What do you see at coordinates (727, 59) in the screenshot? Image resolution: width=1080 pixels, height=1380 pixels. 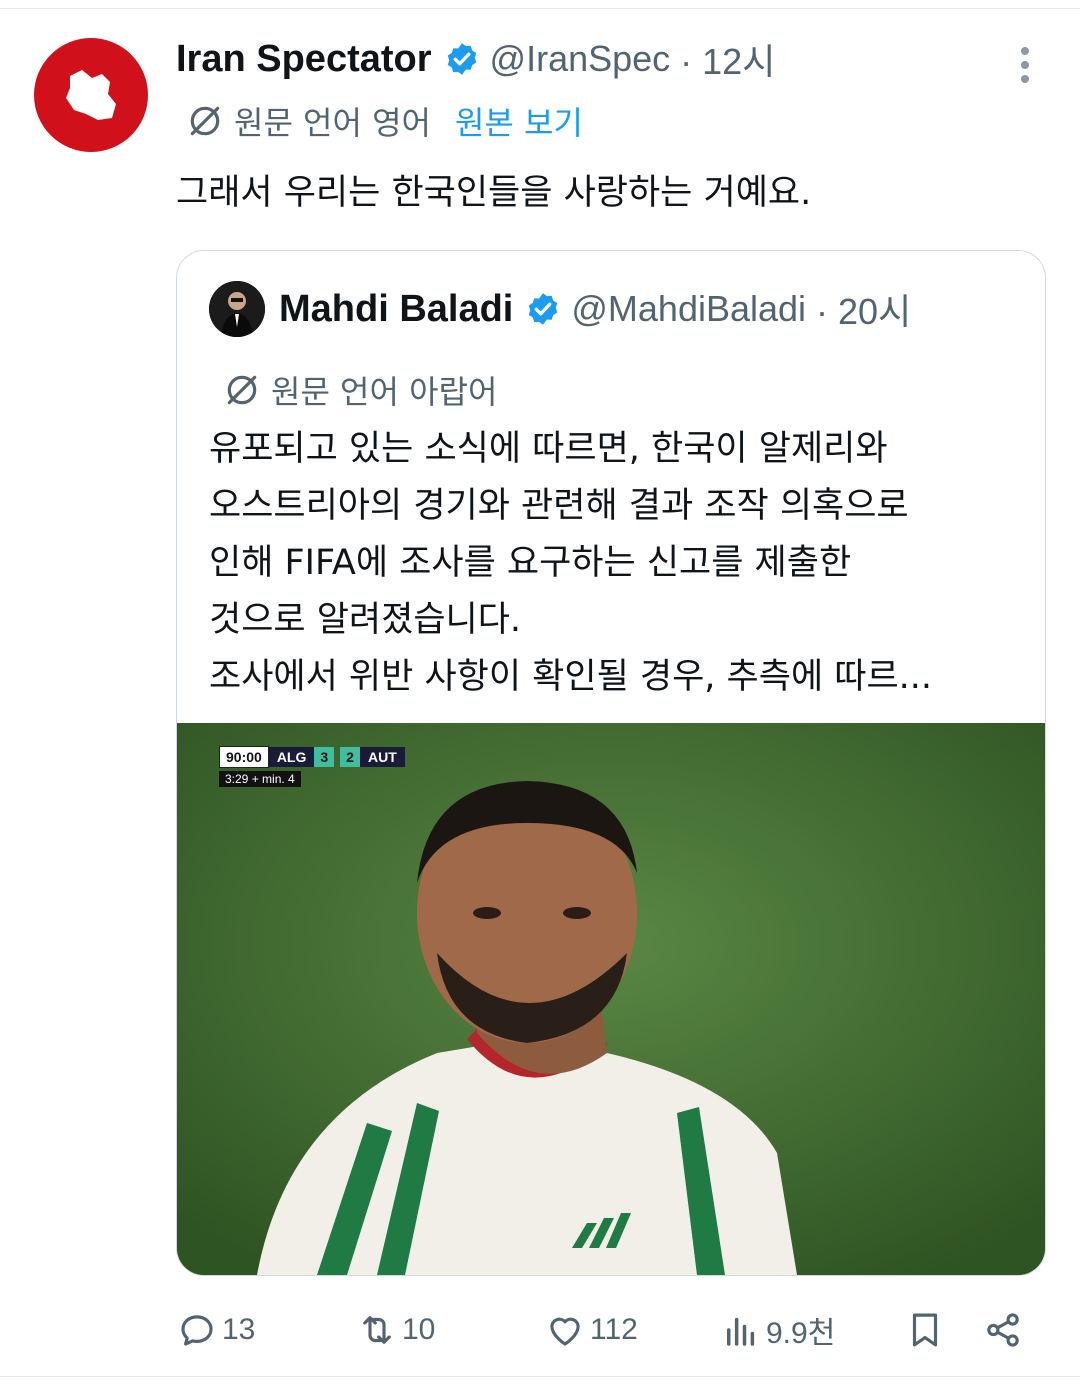 I see `tweet-time: · 12시` at bounding box center [727, 59].